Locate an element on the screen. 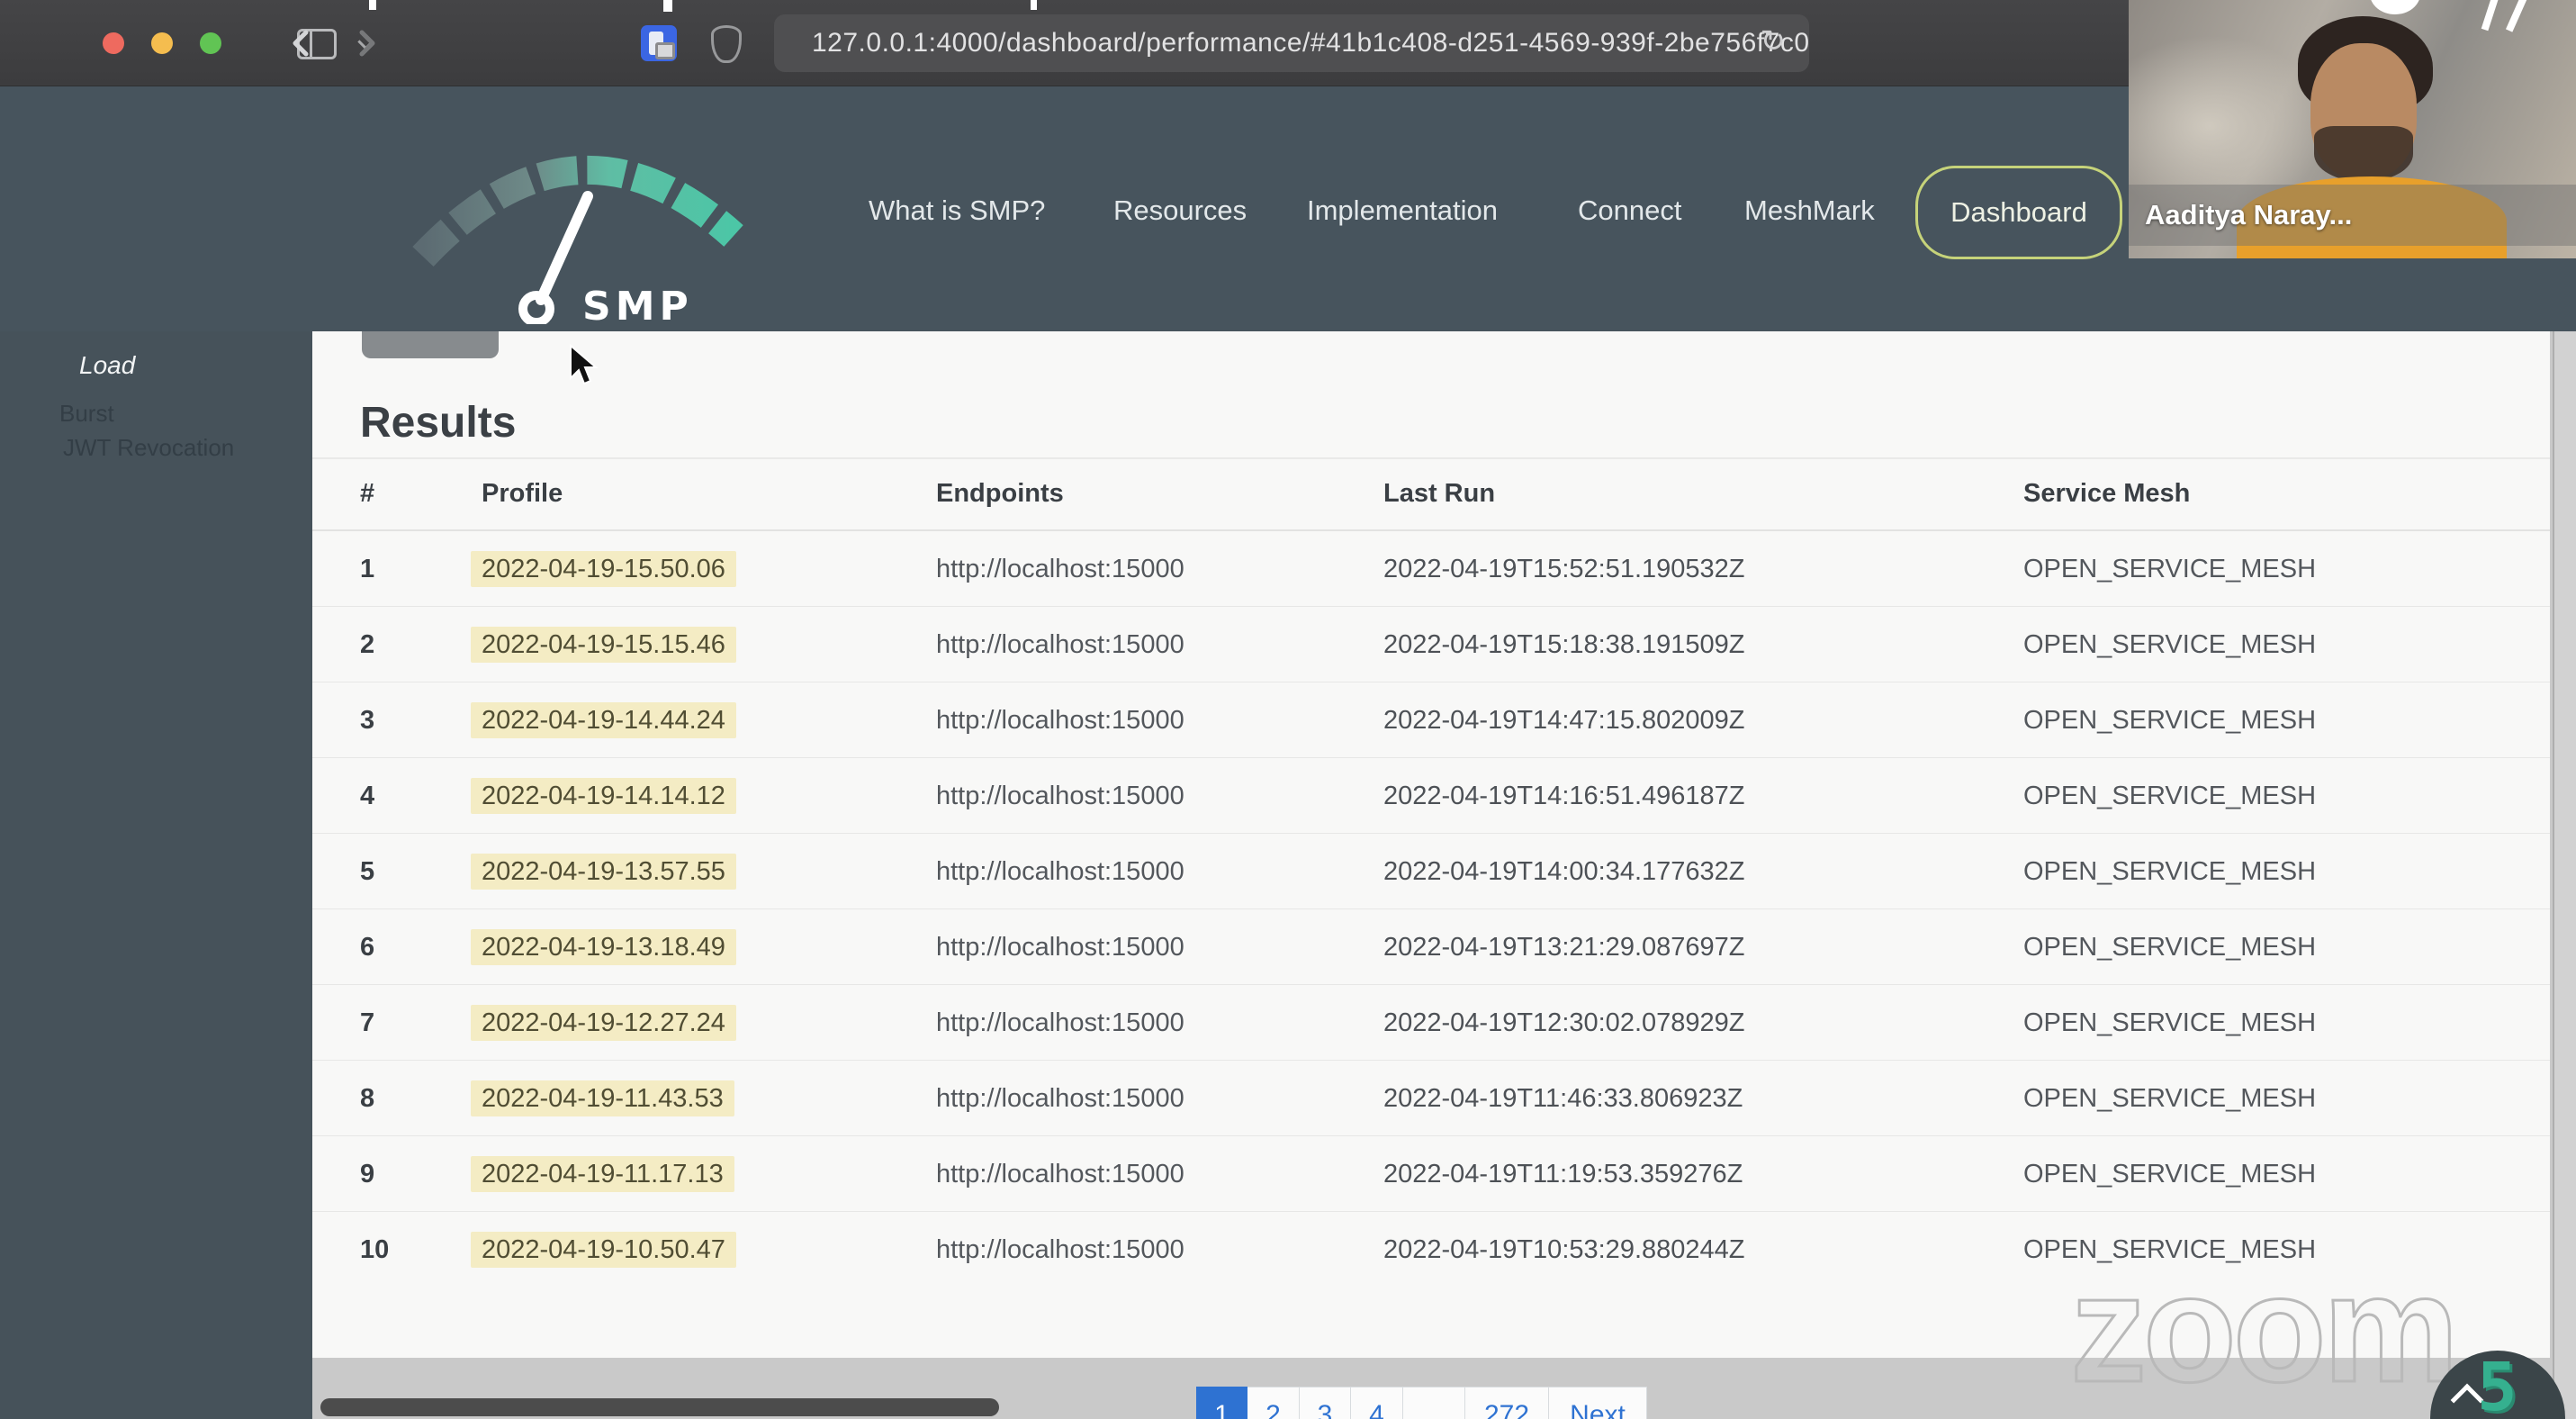  last-run-cell: 2022-04-19T13:21:29.087697Z is located at coordinates (1564, 947).